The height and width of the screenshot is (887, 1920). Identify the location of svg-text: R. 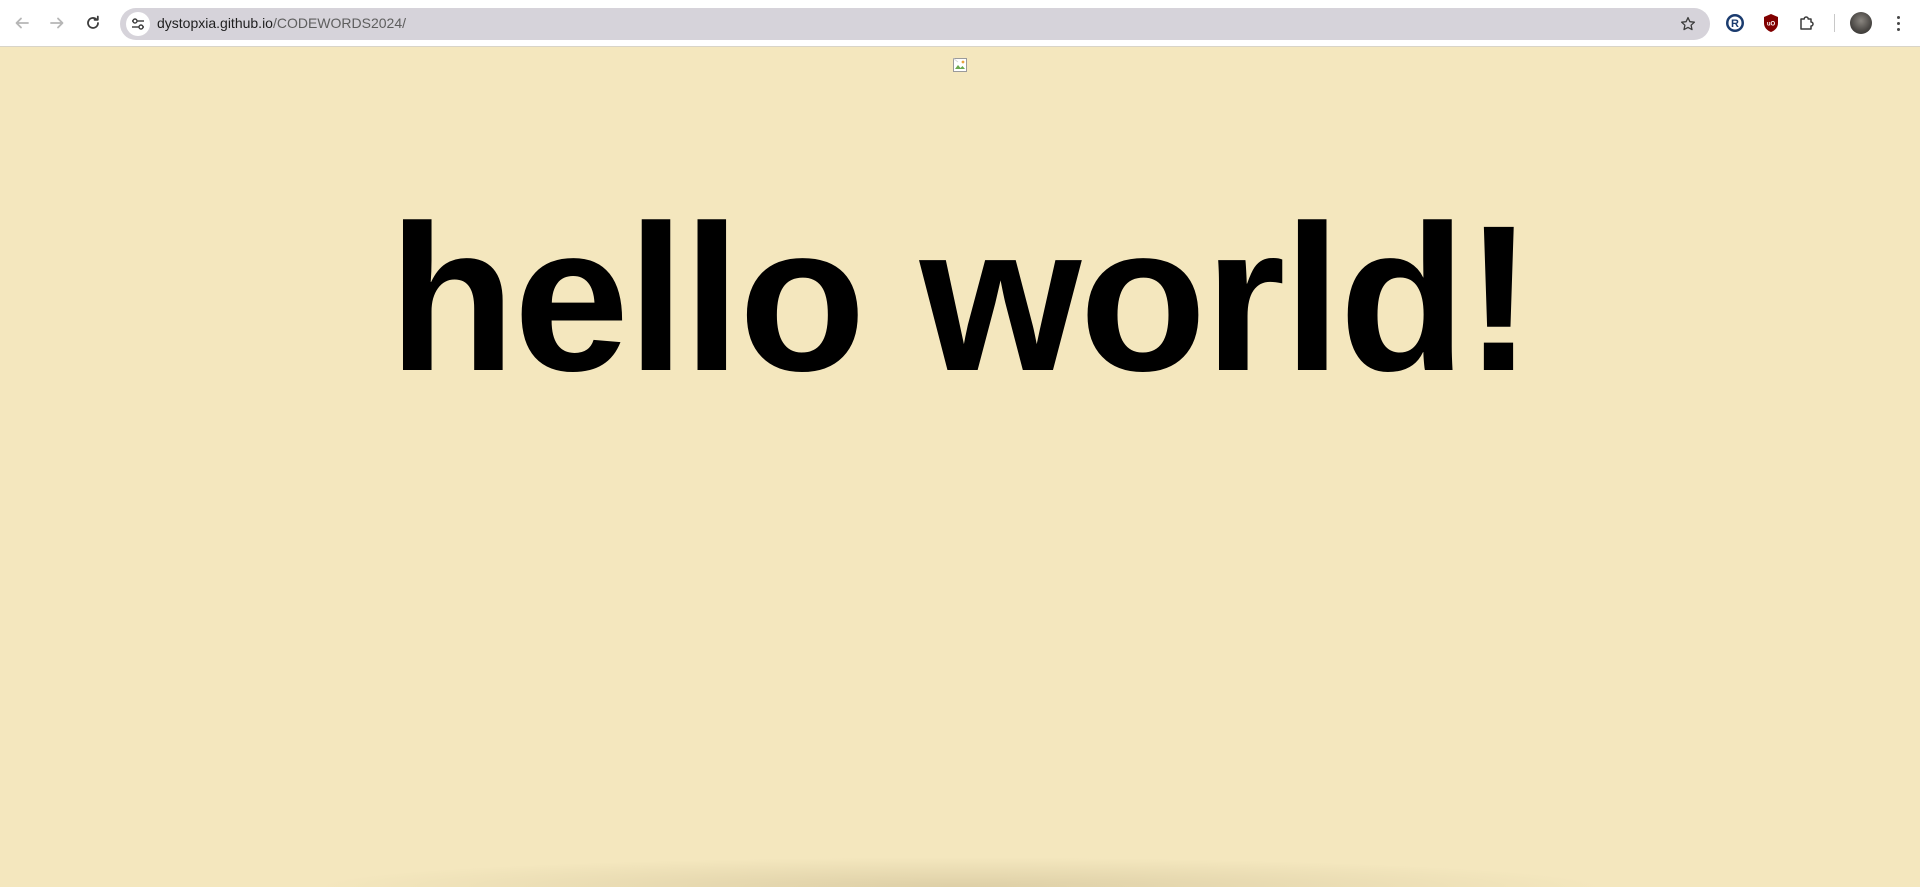
(1735, 24).